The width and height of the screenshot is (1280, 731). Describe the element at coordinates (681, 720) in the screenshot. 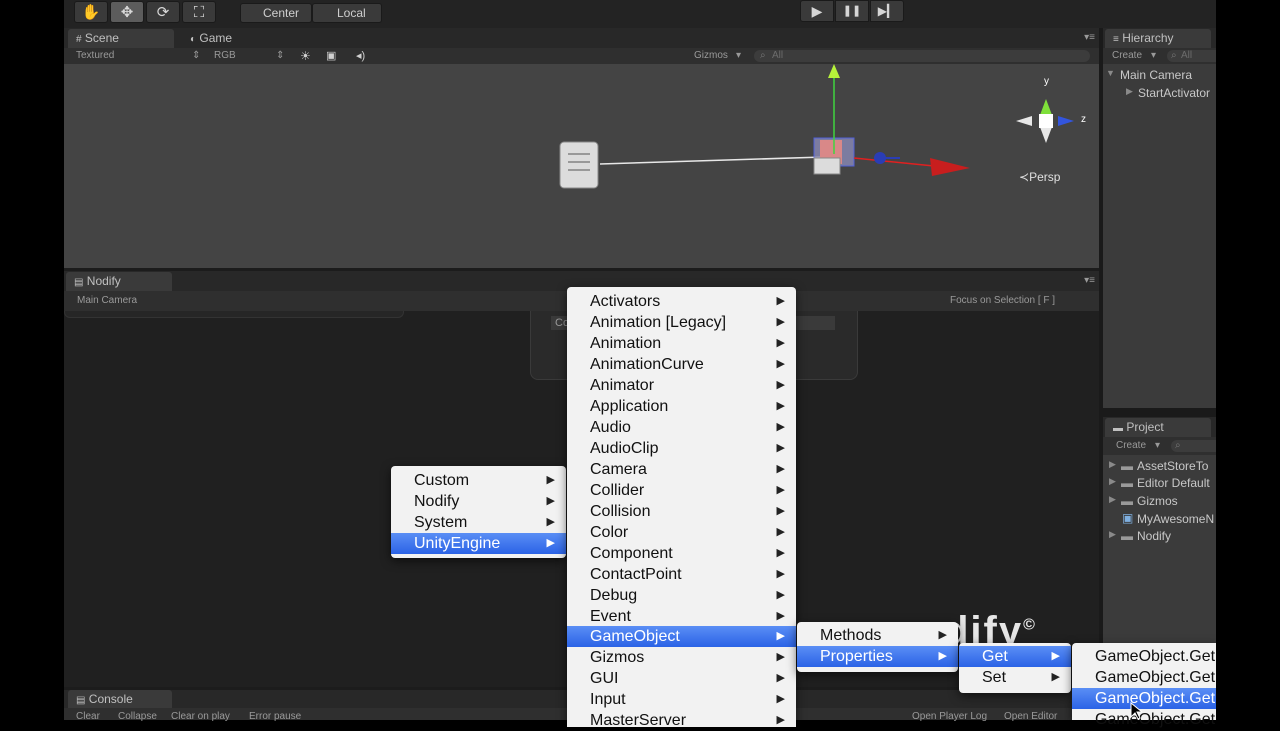

I see `menu-item-masterserver: MasterServer ▶` at that location.